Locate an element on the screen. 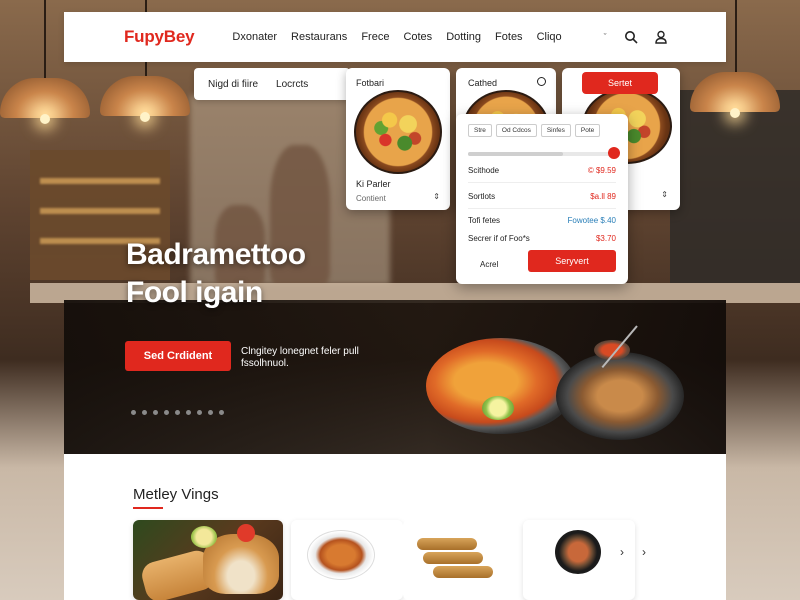  chevron-down-icon: ˇ is located at coordinates (605, 37).